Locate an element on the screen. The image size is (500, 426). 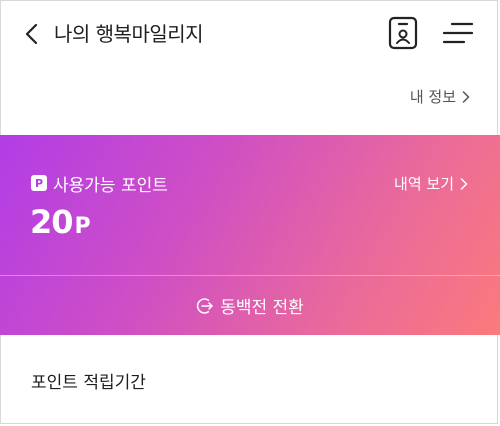
points-value: 20 P is located at coordinates (60, 222).